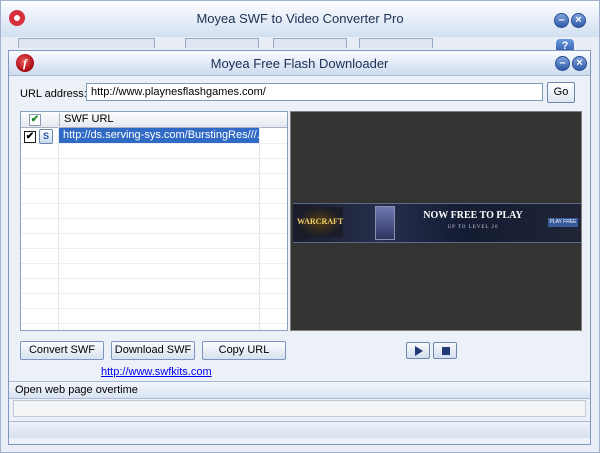 The image size is (600, 453). What do you see at coordinates (314, 92) in the screenshot?
I see `url-input` at bounding box center [314, 92].